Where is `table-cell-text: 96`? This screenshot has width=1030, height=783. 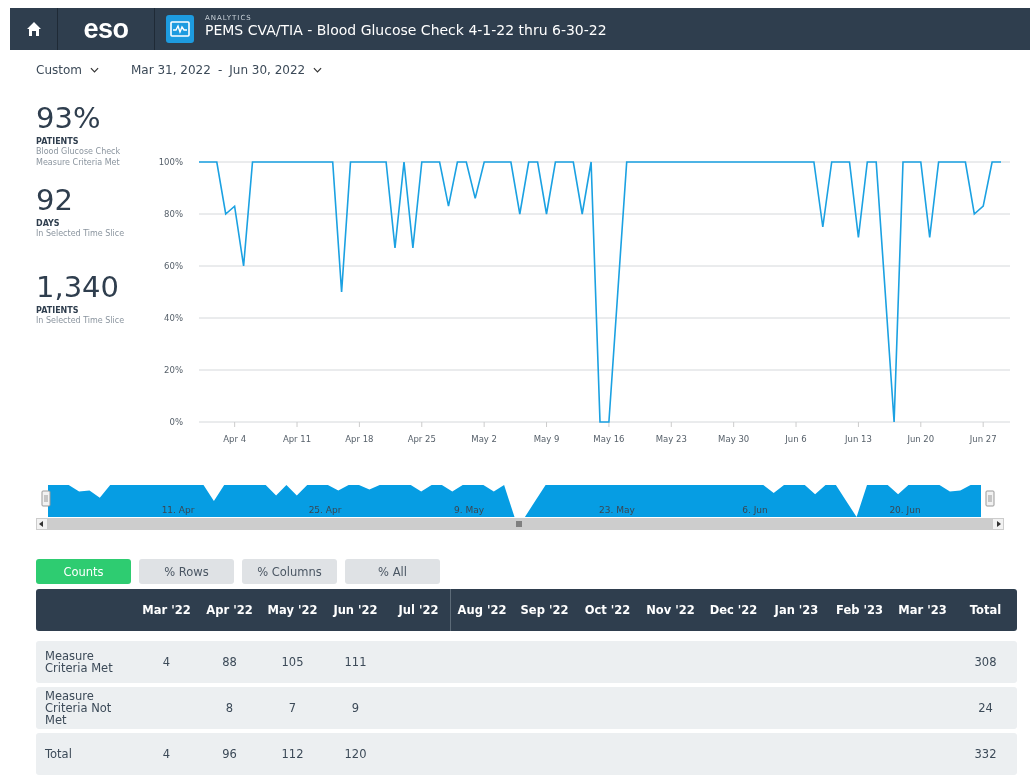 table-cell-text: 96 is located at coordinates (229, 754).